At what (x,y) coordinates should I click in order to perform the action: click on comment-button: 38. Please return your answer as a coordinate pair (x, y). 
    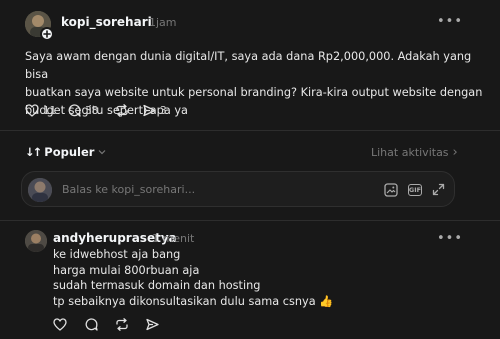
    Looking at the image, I should click on (83, 110).